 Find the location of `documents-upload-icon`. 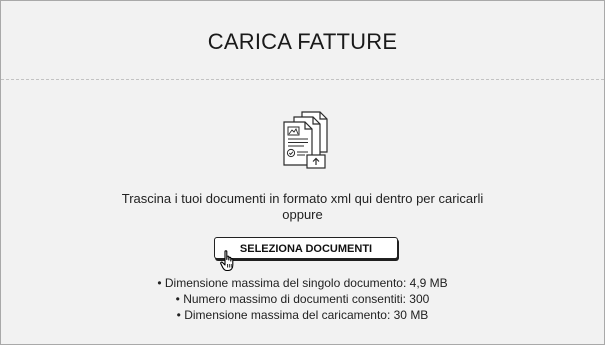

documents-upload-icon is located at coordinates (305, 140).